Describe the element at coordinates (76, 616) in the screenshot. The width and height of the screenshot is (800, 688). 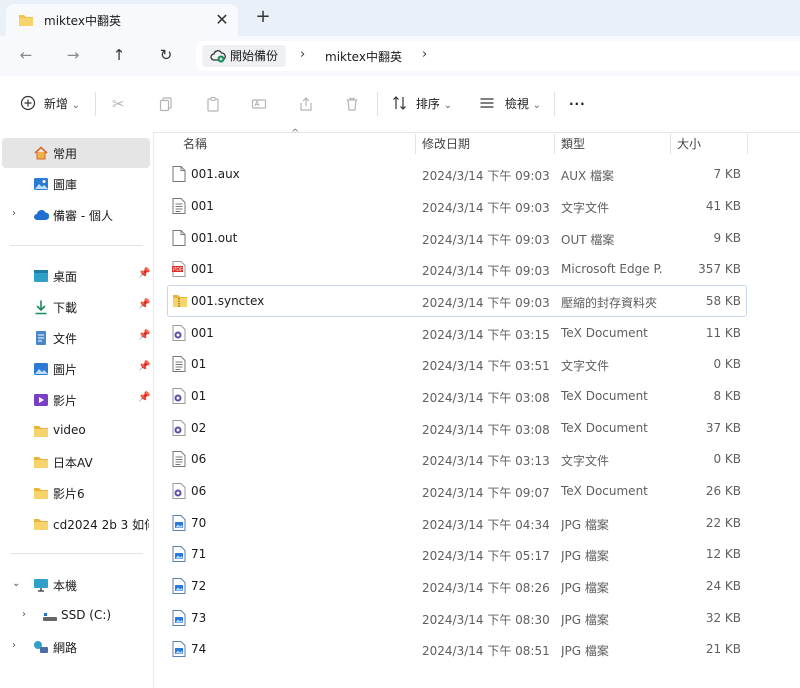
I see `sidebar-item-ssd: › SSD (C:)` at that location.